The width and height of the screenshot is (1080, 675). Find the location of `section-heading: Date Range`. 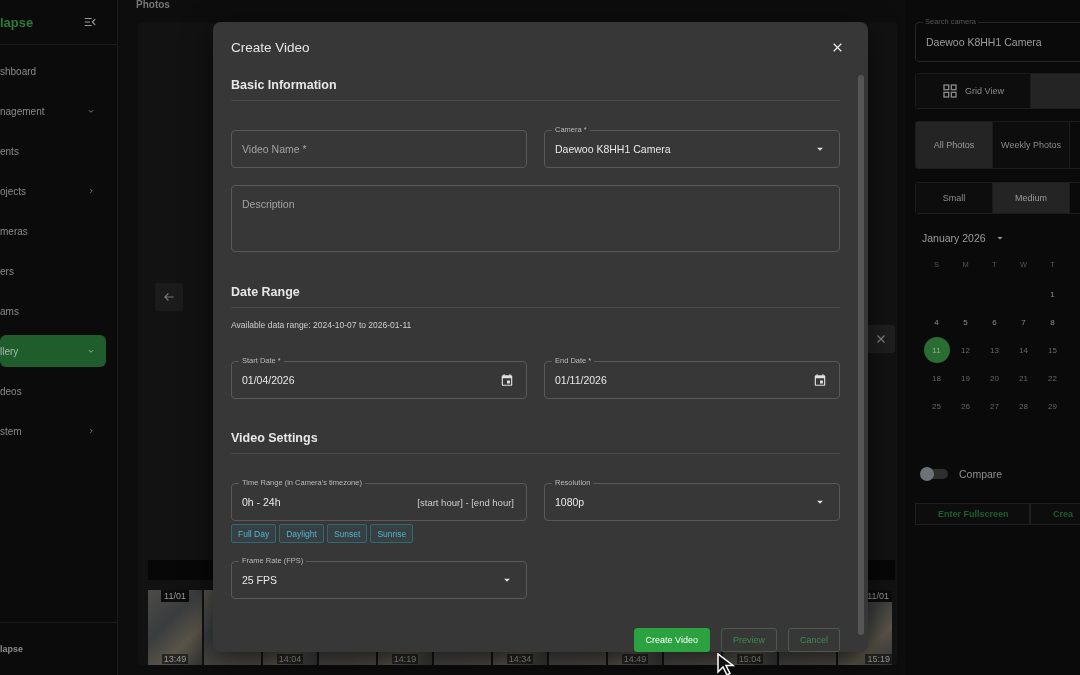

section-heading: Date Range is located at coordinates (266, 292).